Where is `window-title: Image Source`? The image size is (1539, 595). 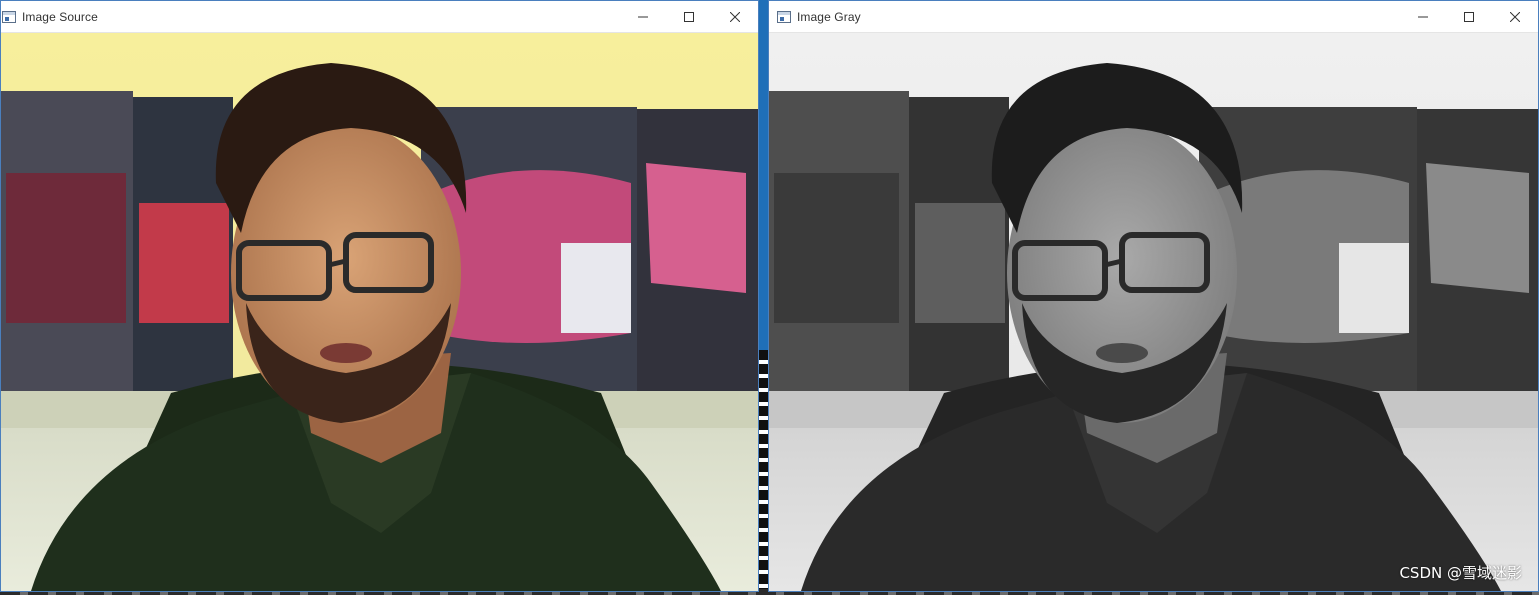 window-title: Image Source is located at coordinates (60, 16).